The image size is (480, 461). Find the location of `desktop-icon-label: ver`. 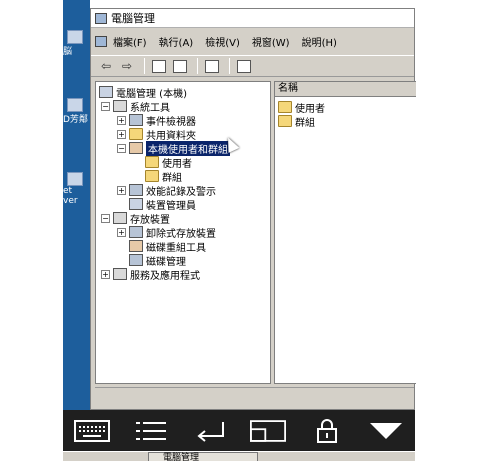

desktop-icon-label: ver is located at coordinates (70, 201).